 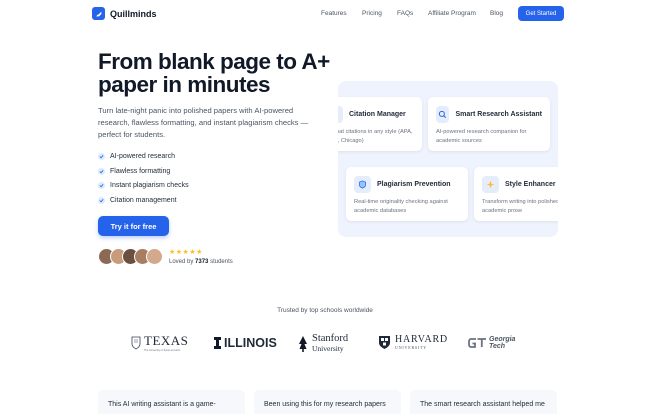 I want to click on card-desc-line: academic databases, so click(x=380, y=210).